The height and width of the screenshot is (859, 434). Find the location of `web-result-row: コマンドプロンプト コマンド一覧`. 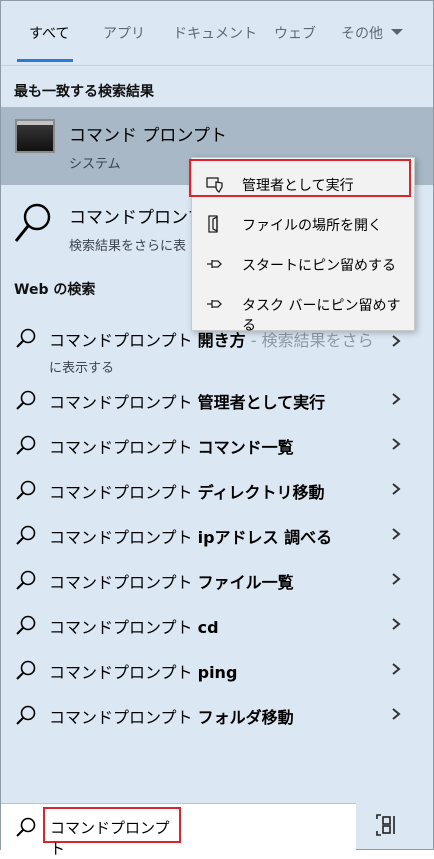

web-result-row: コマンドプロンプト コマンド一覧 is located at coordinates (217, 444).